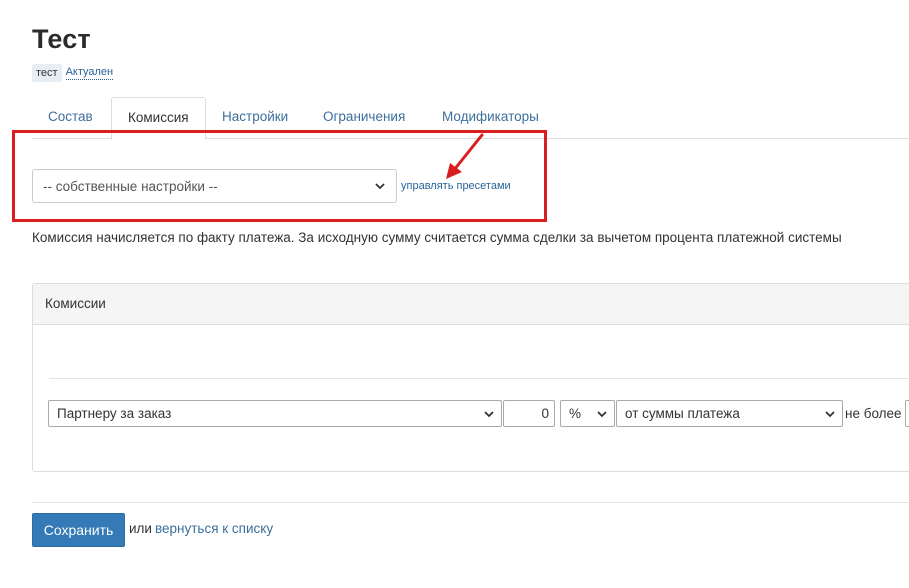 The width and height of the screenshot is (909, 588). I want to click on arrow-annotation-icon, so click(465, 156).